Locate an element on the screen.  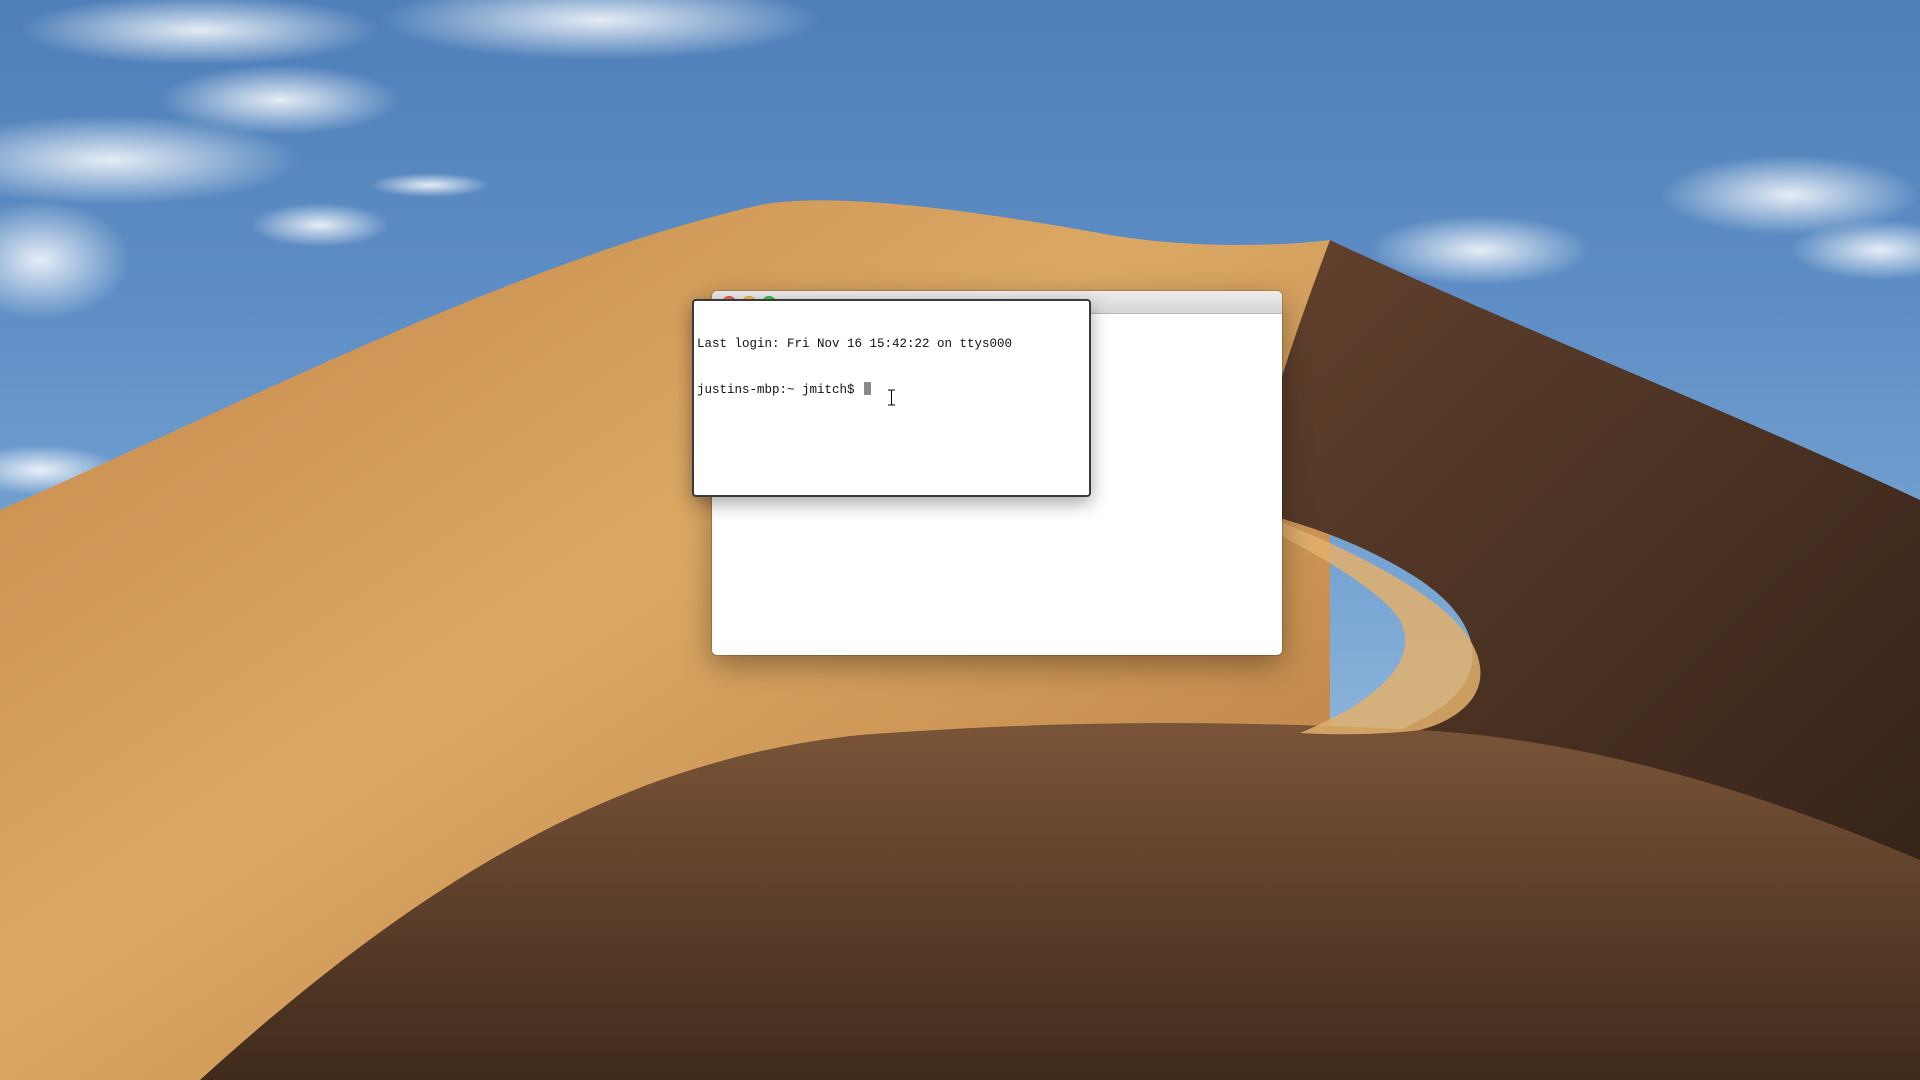
prompt-line: justins-mbp:~ jmitch$ is located at coordinates (854, 390).